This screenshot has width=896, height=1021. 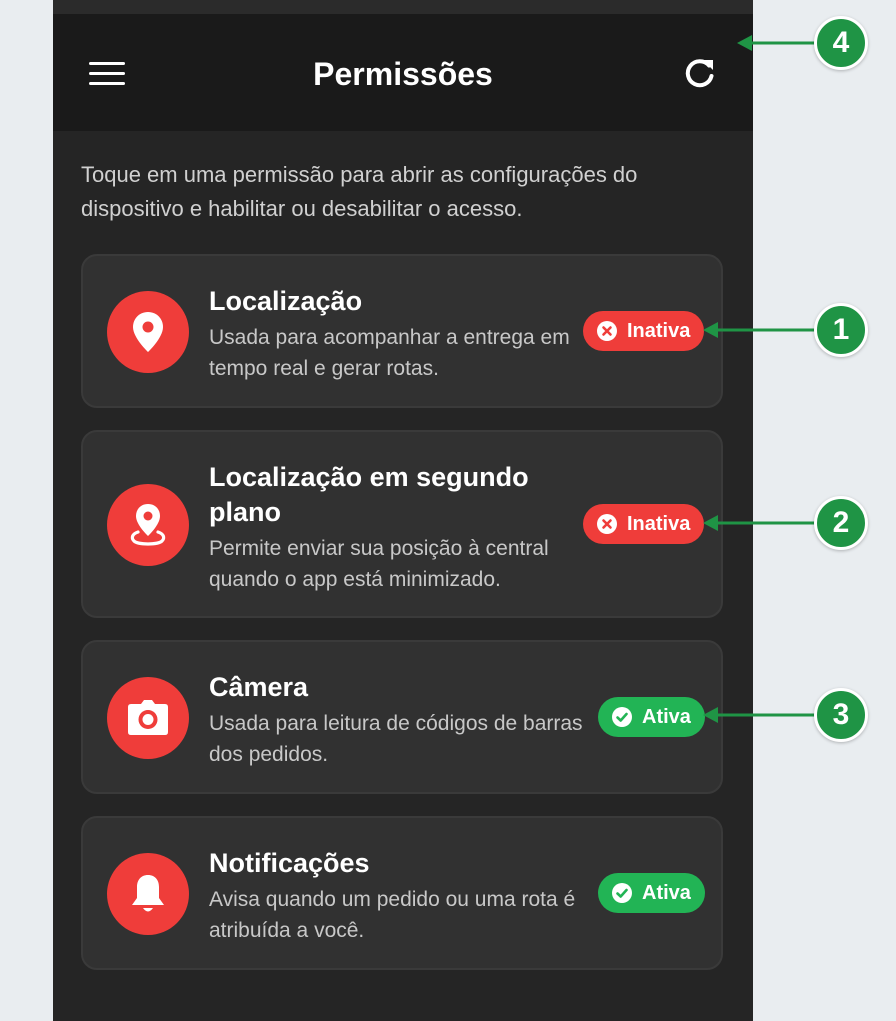 I want to click on annotation-marker-1: 1, so click(x=841, y=330).